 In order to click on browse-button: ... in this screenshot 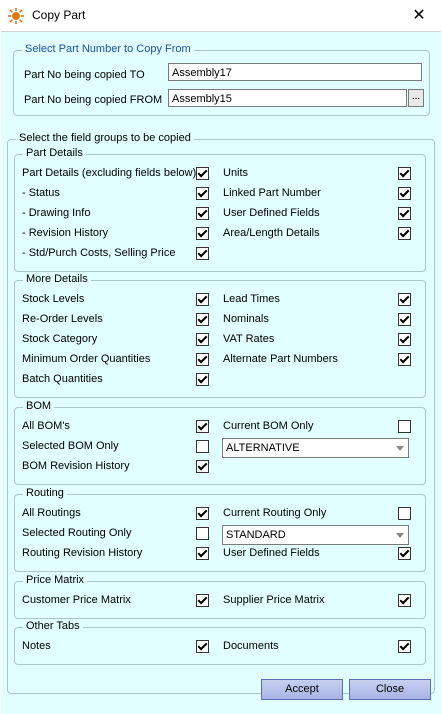, I will do `click(416, 98)`.